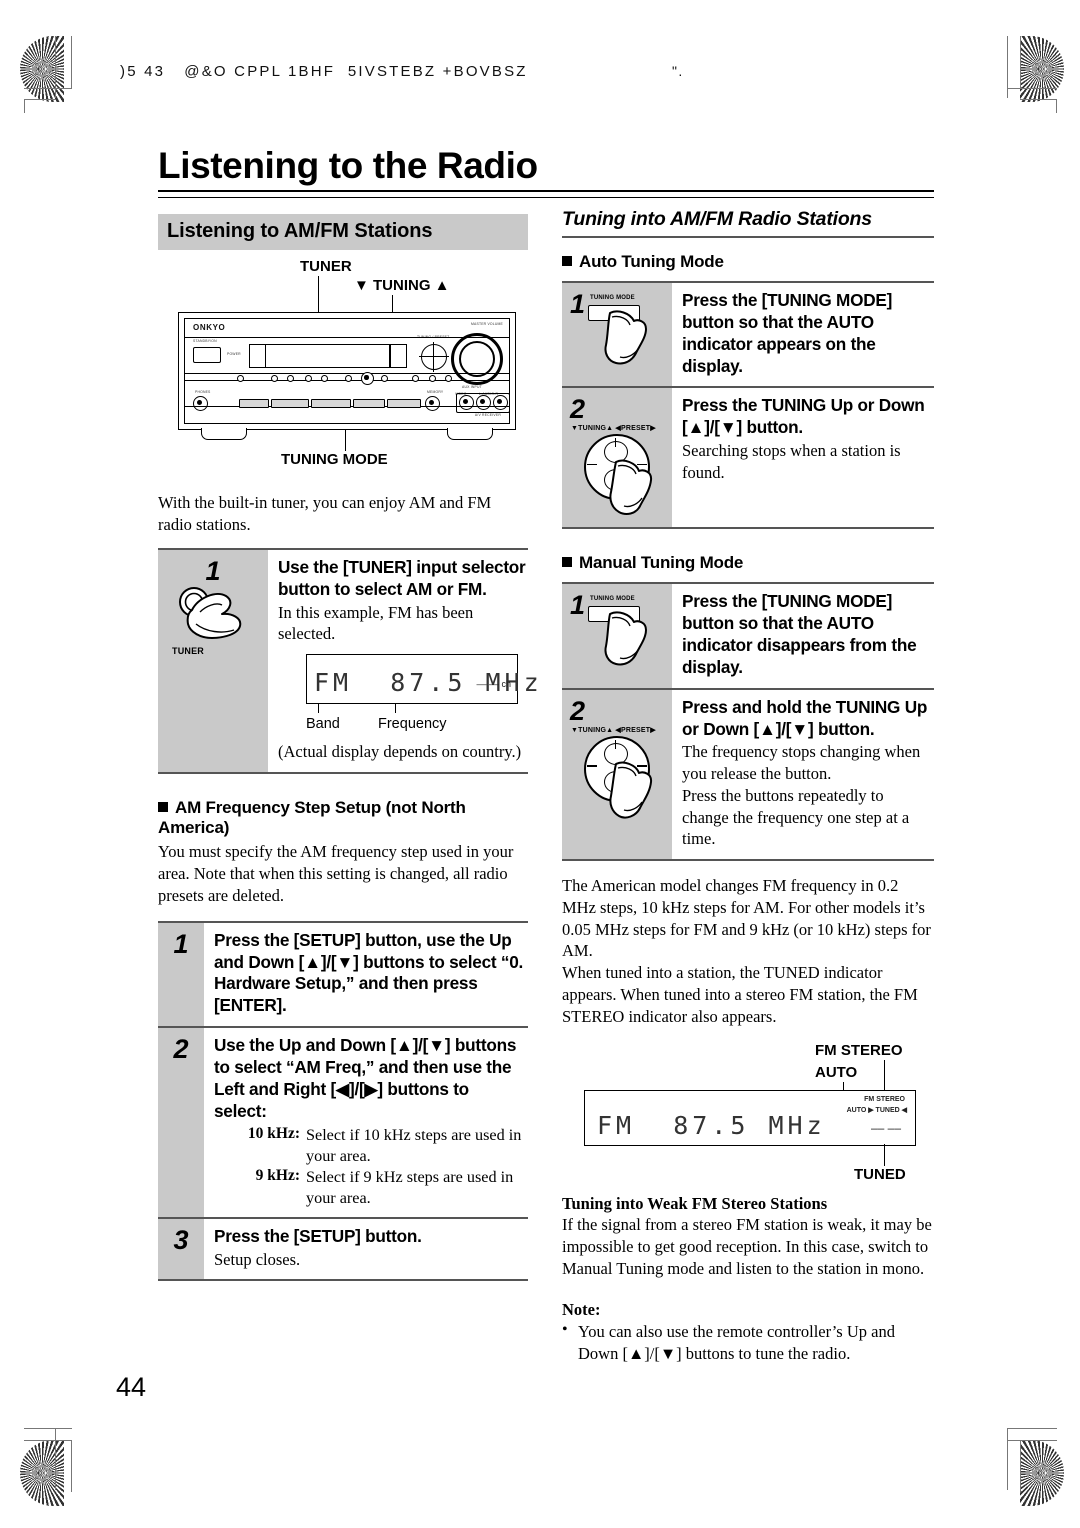 The height and width of the screenshot is (1528, 1080). Describe the element at coordinates (343, 232) in the screenshot. I see `section-heading-am-fm: Listening to AM/FM Stations` at that location.